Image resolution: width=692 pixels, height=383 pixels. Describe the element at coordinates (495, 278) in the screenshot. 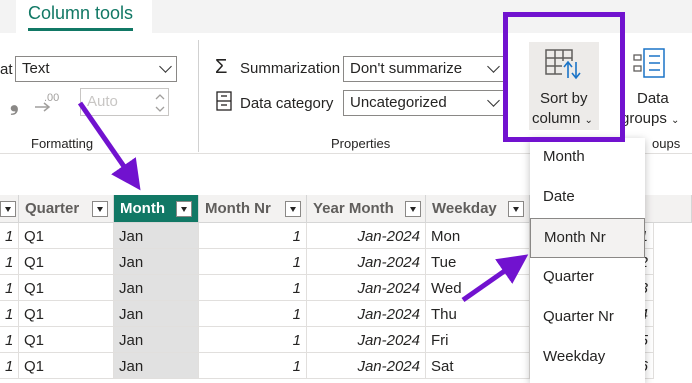

I see `arrow-to-month-nr-item` at that location.